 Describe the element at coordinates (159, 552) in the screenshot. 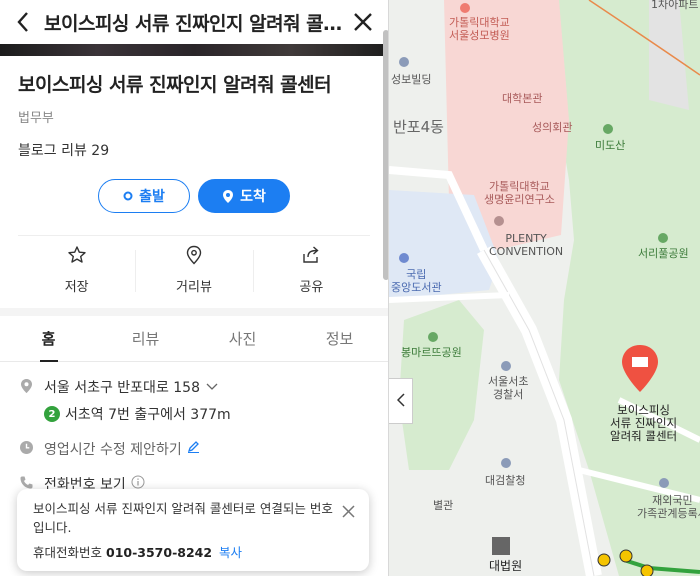

I see `toast-phone-number: 010-3570-8242` at that location.